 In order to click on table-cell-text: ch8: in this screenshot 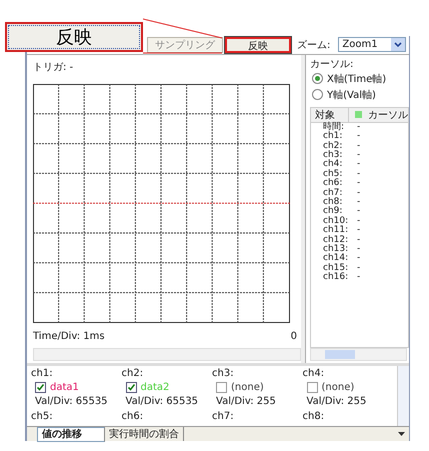, I will do `click(333, 202)`.